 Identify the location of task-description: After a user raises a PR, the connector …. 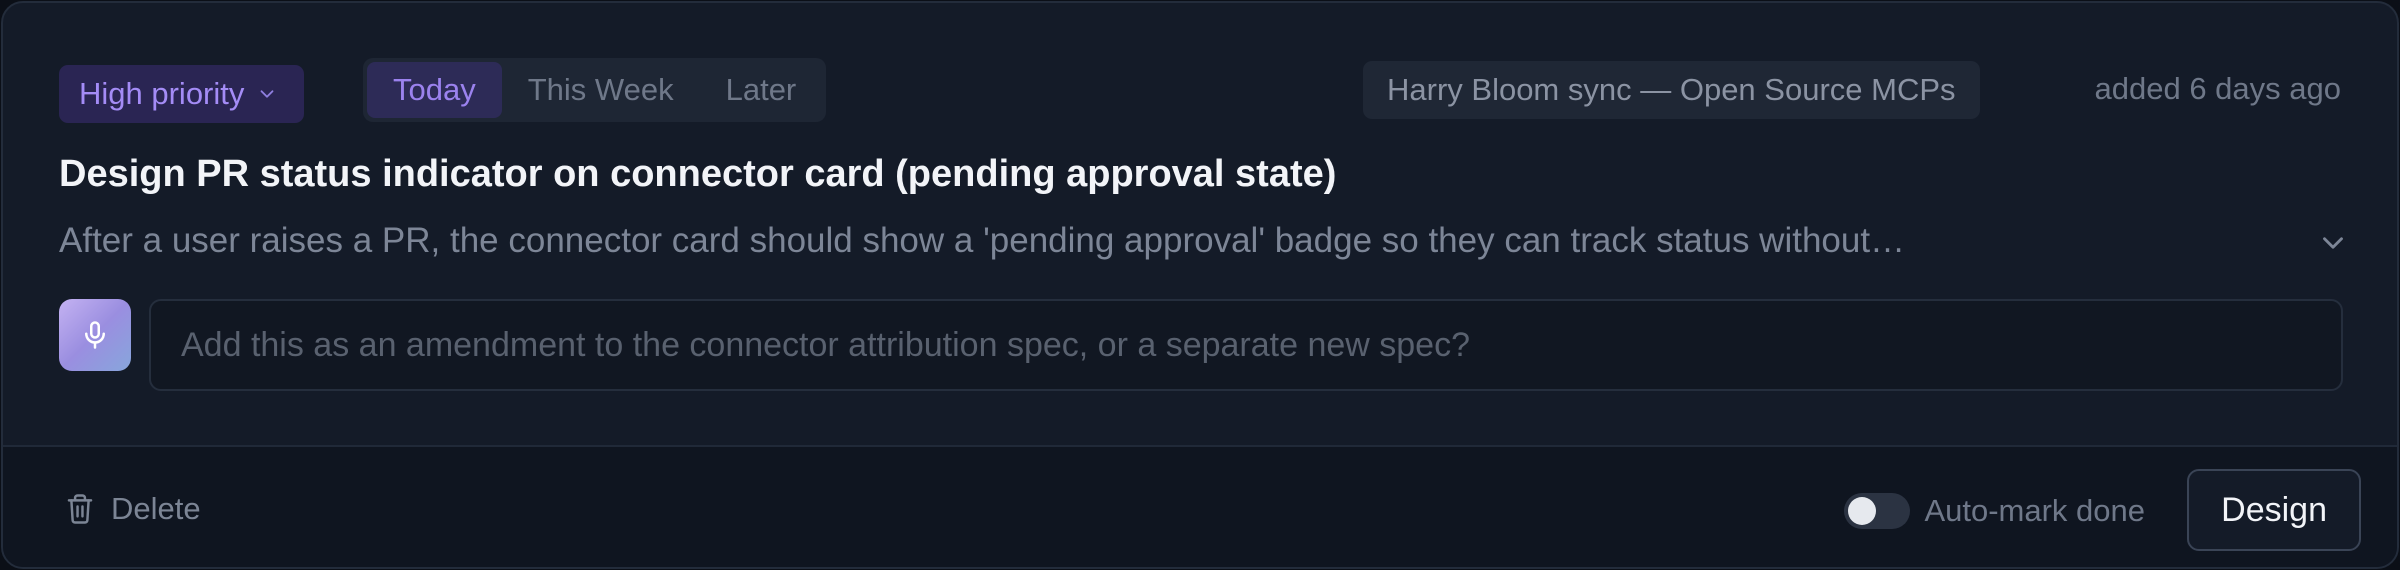
(982, 240).